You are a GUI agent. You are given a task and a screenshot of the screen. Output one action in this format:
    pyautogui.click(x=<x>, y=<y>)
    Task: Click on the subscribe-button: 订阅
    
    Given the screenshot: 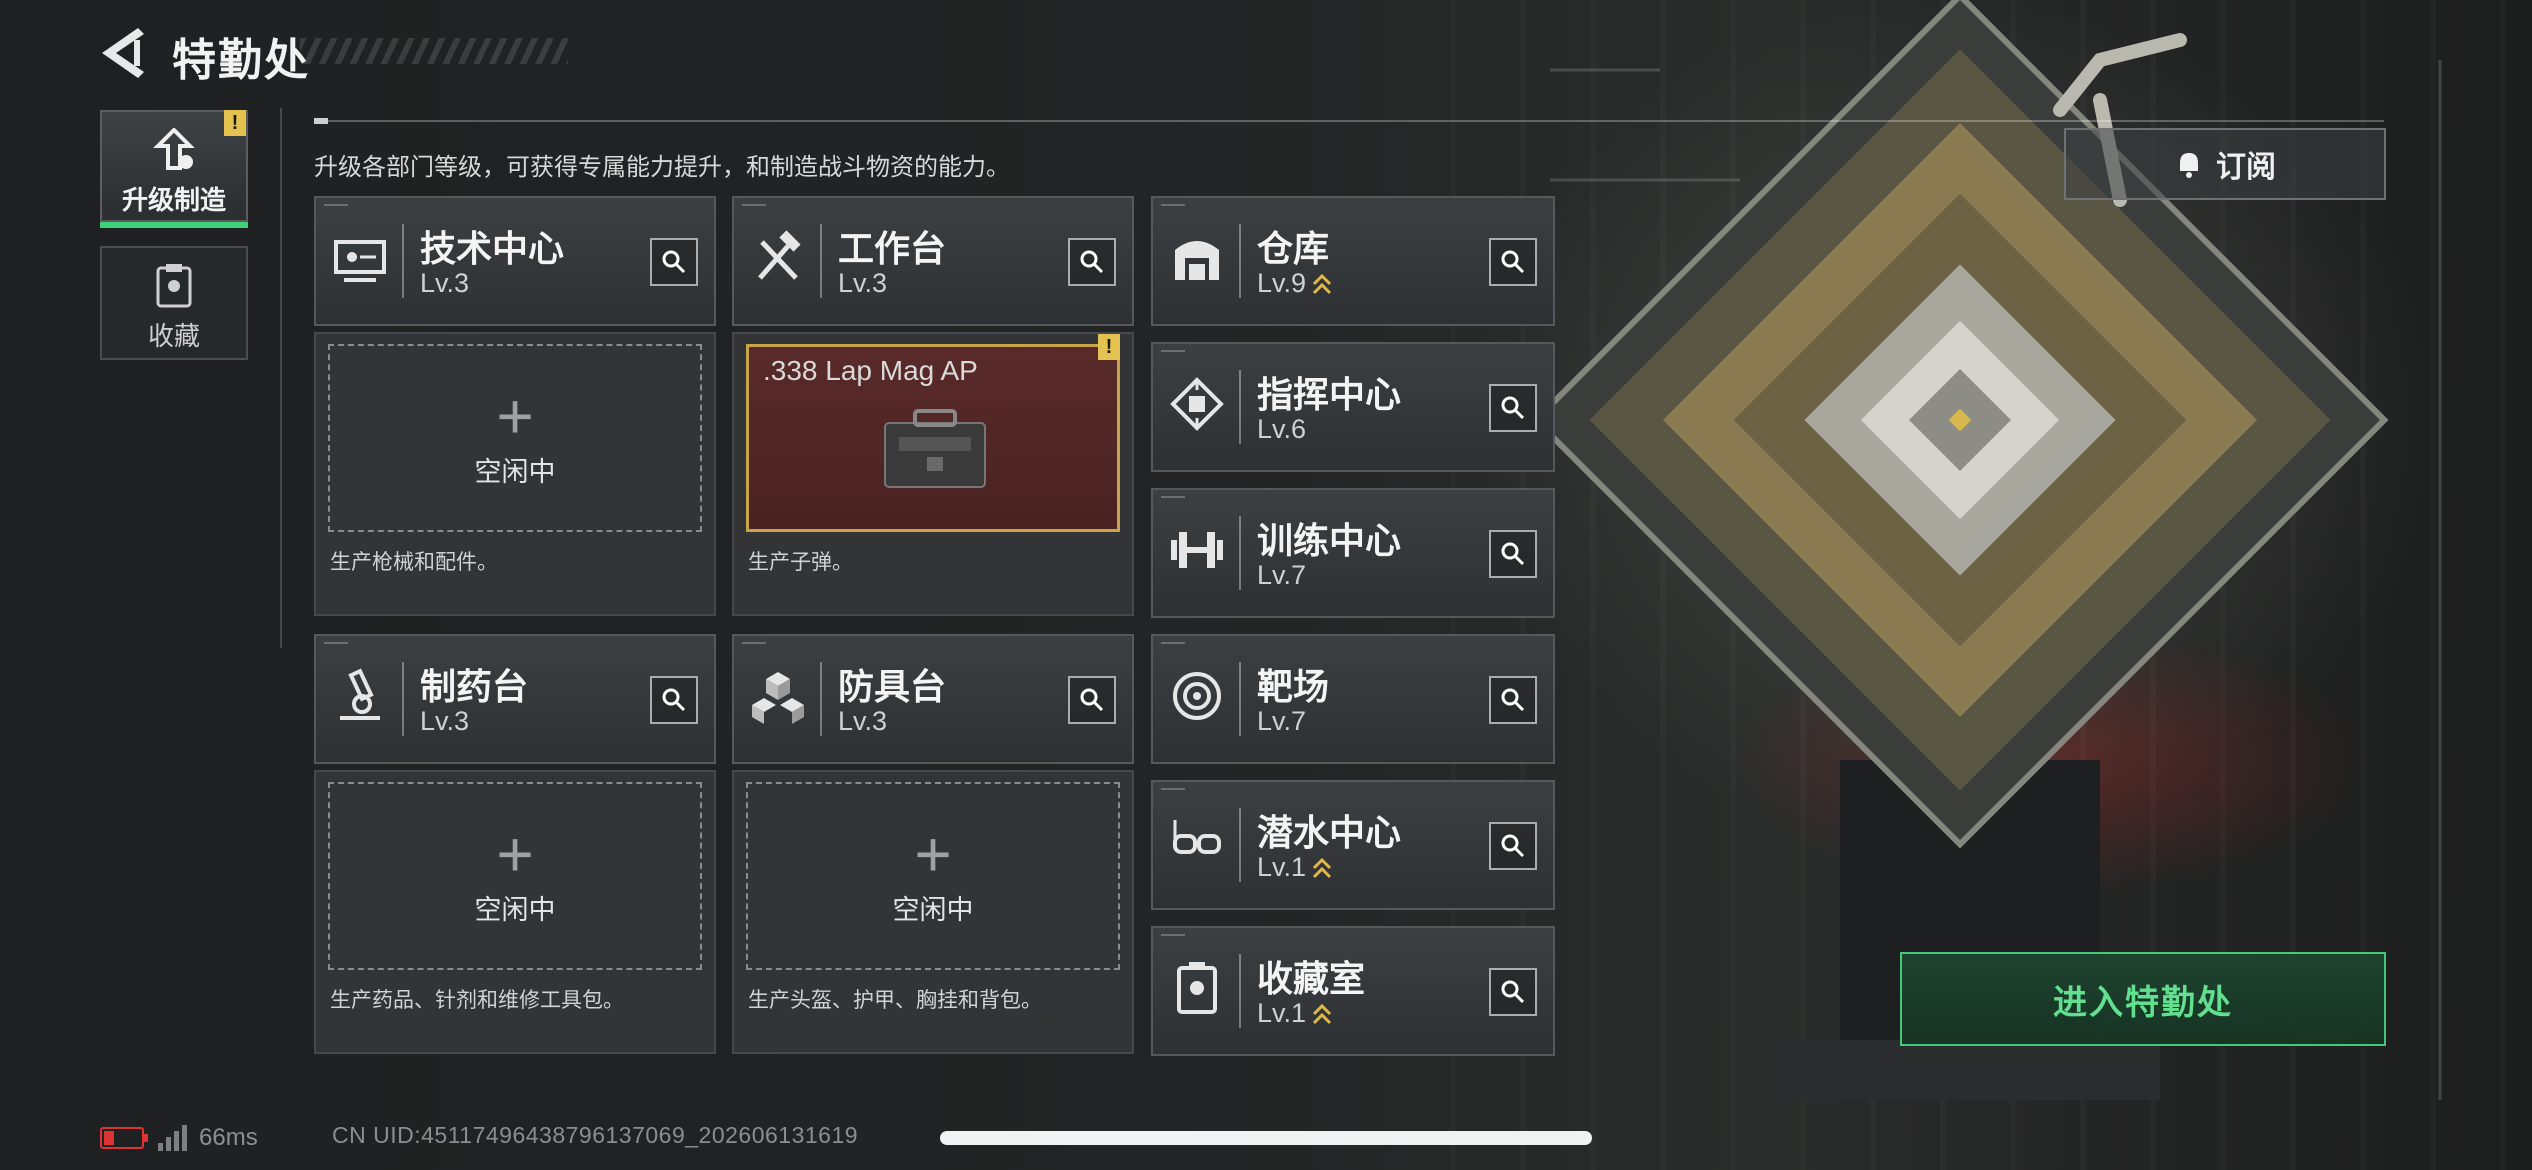 What is the action you would take?
    pyautogui.click(x=2225, y=164)
    